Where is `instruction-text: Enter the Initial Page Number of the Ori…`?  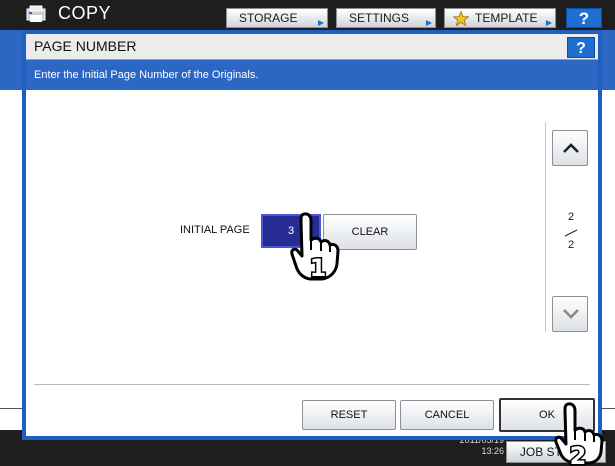 instruction-text: Enter the Initial Page Number of the Ori… is located at coordinates (146, 75).